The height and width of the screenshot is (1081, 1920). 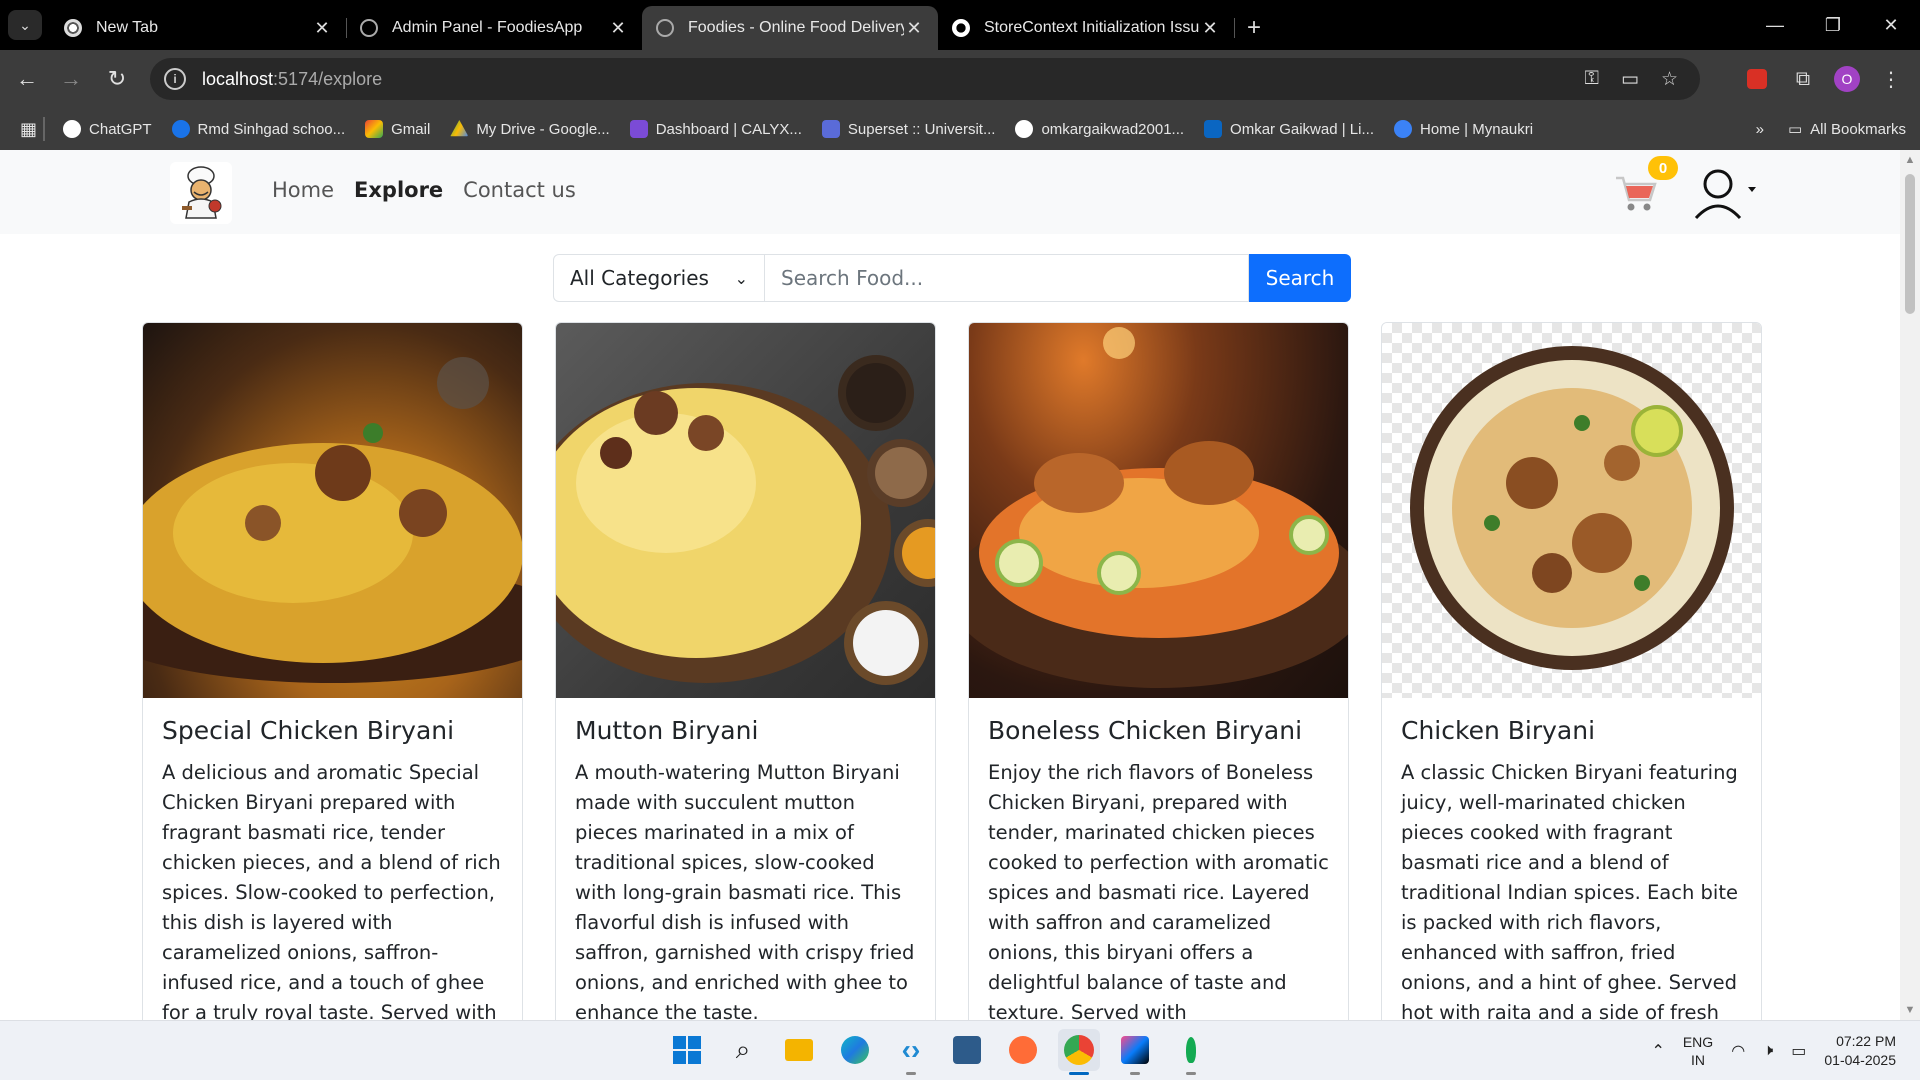 I want to click on google-drive-icon, so click(x=459, y=128).